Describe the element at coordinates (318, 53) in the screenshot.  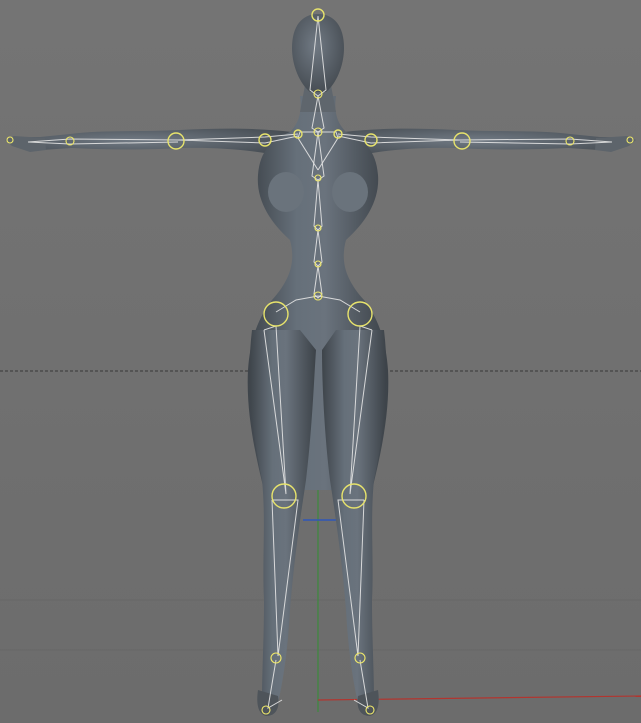
I see `head-mesh` at that location.